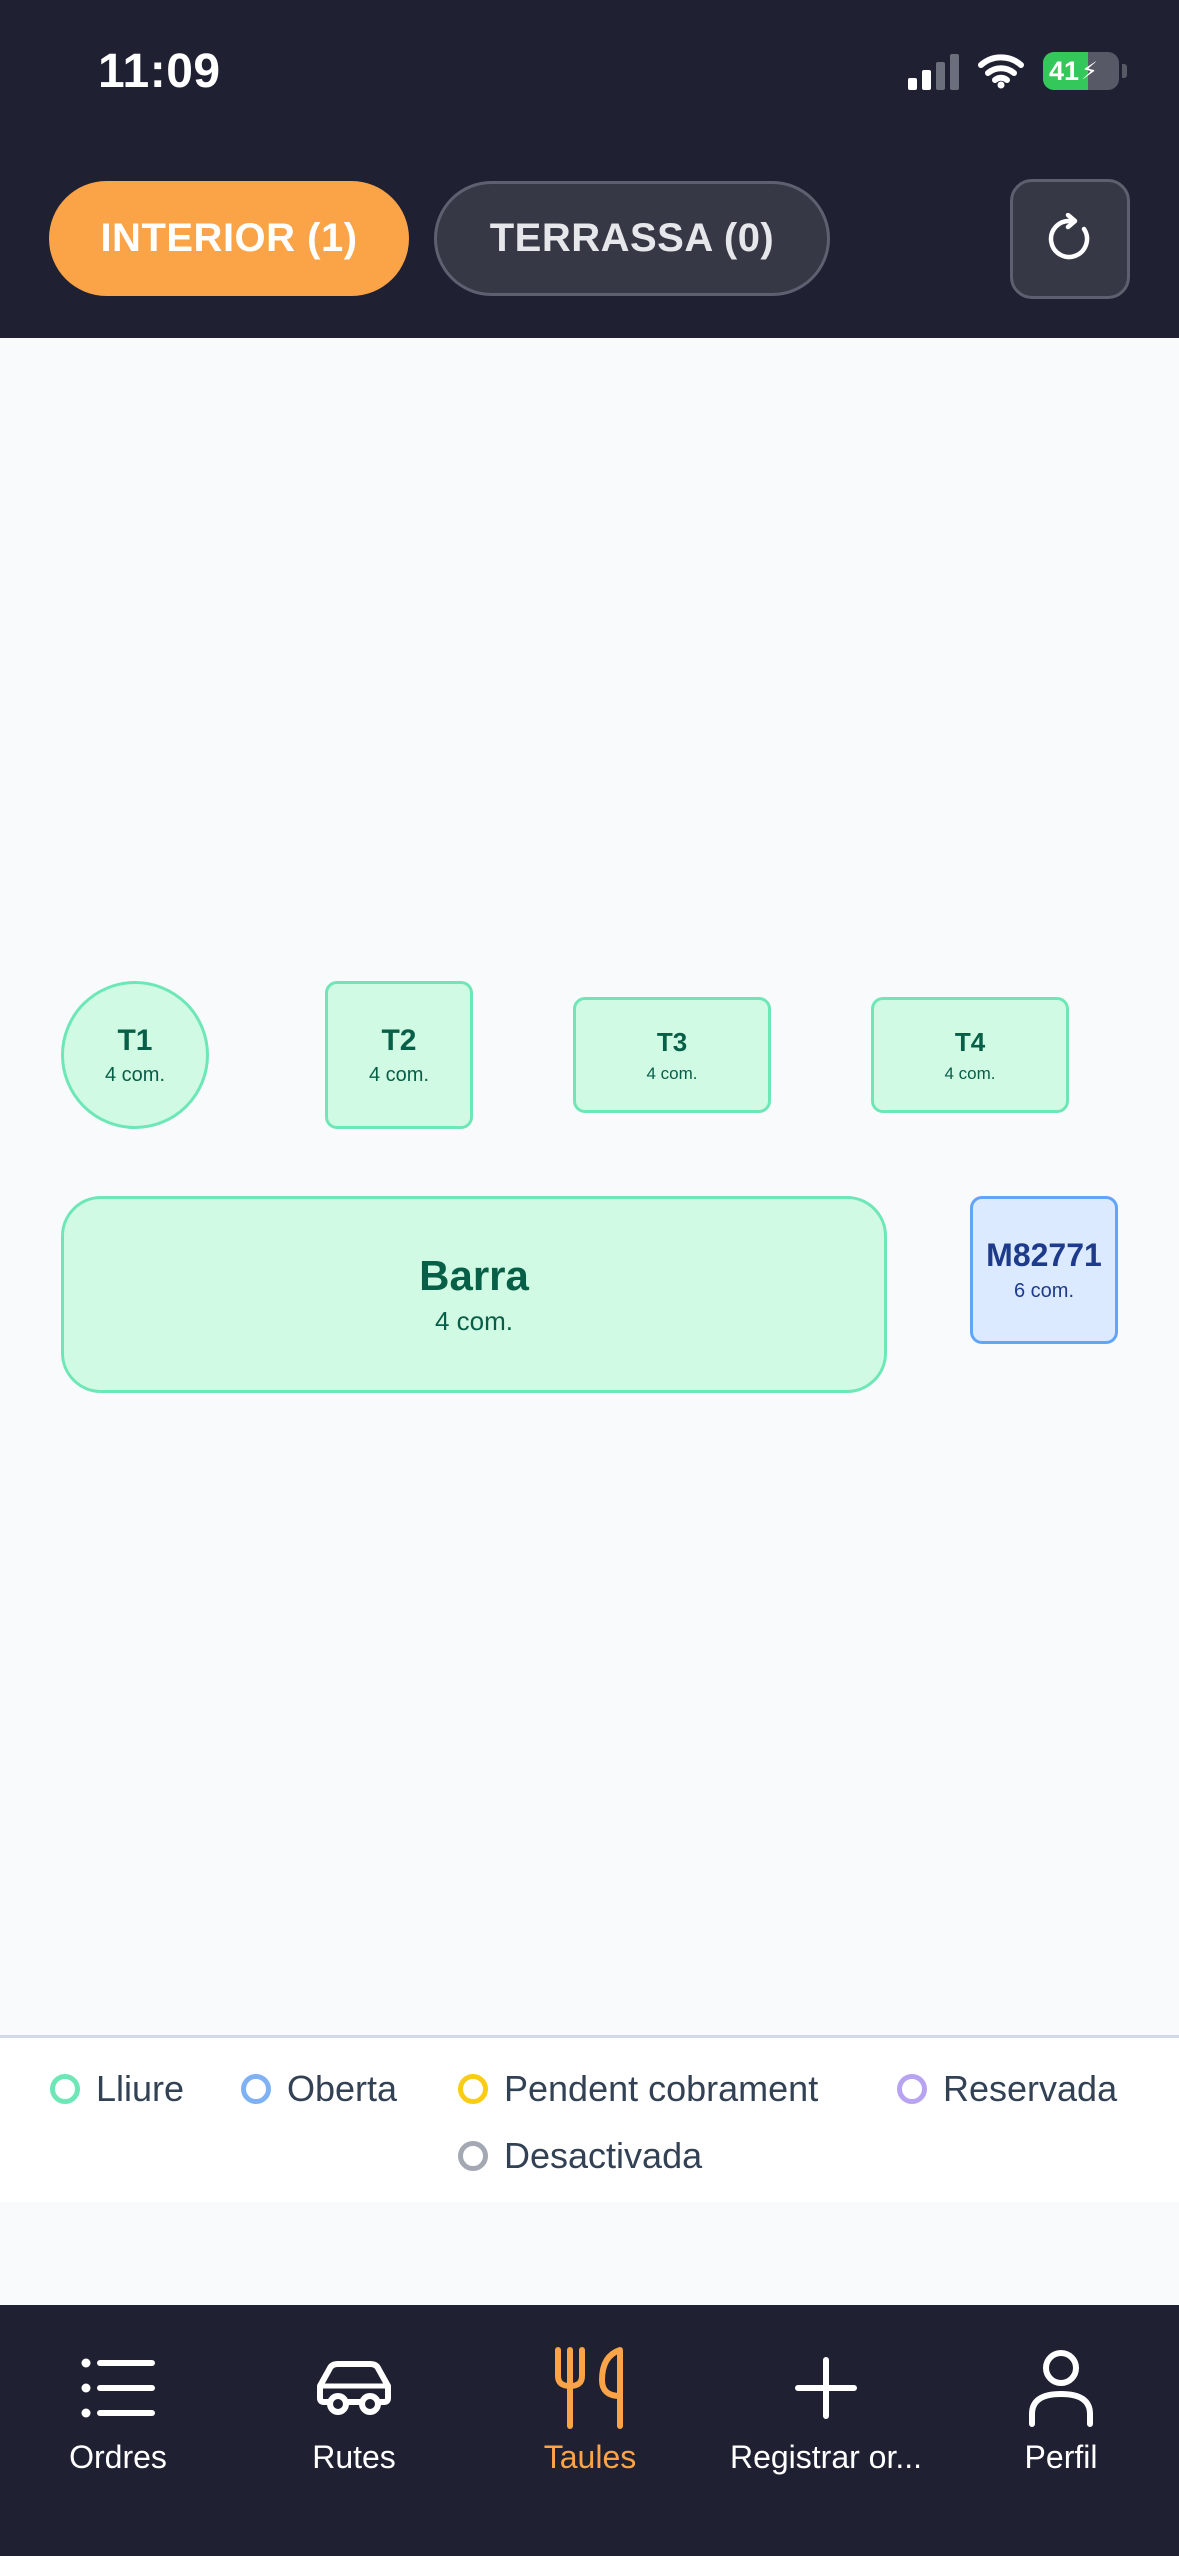 The width and height of the screenshot is (1179, 2556). Describe the element at coordinates (399, 1040) in the screenshot. I see `table-name: T2` at that location.